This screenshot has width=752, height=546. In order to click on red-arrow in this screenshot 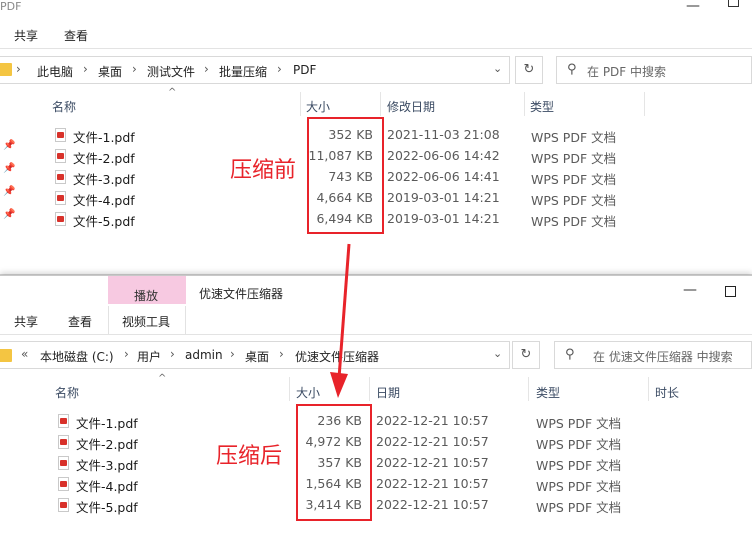, I will do `click(340, 320)`.